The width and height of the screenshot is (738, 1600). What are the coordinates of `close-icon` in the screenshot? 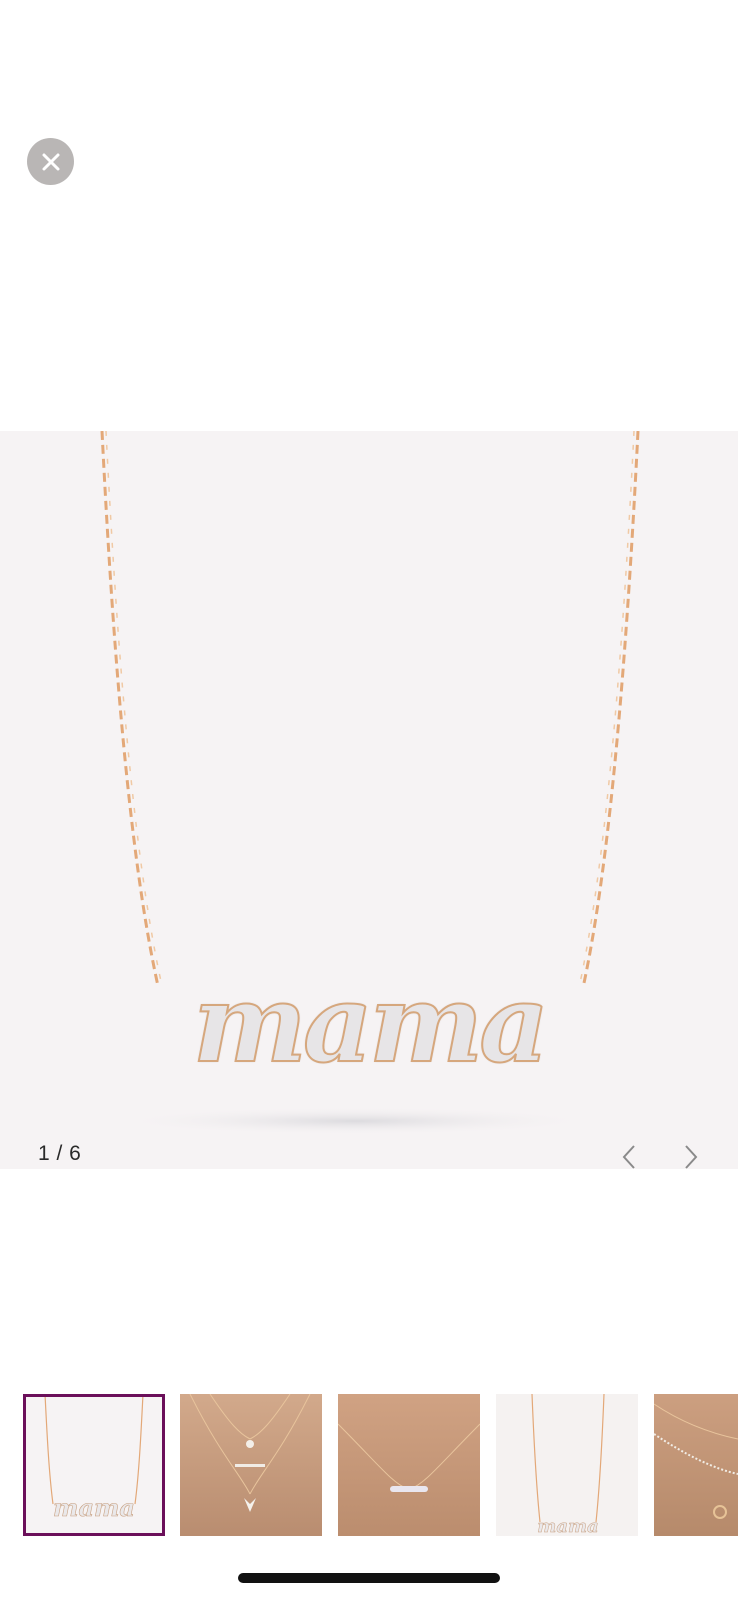 It's located at (50, 161).